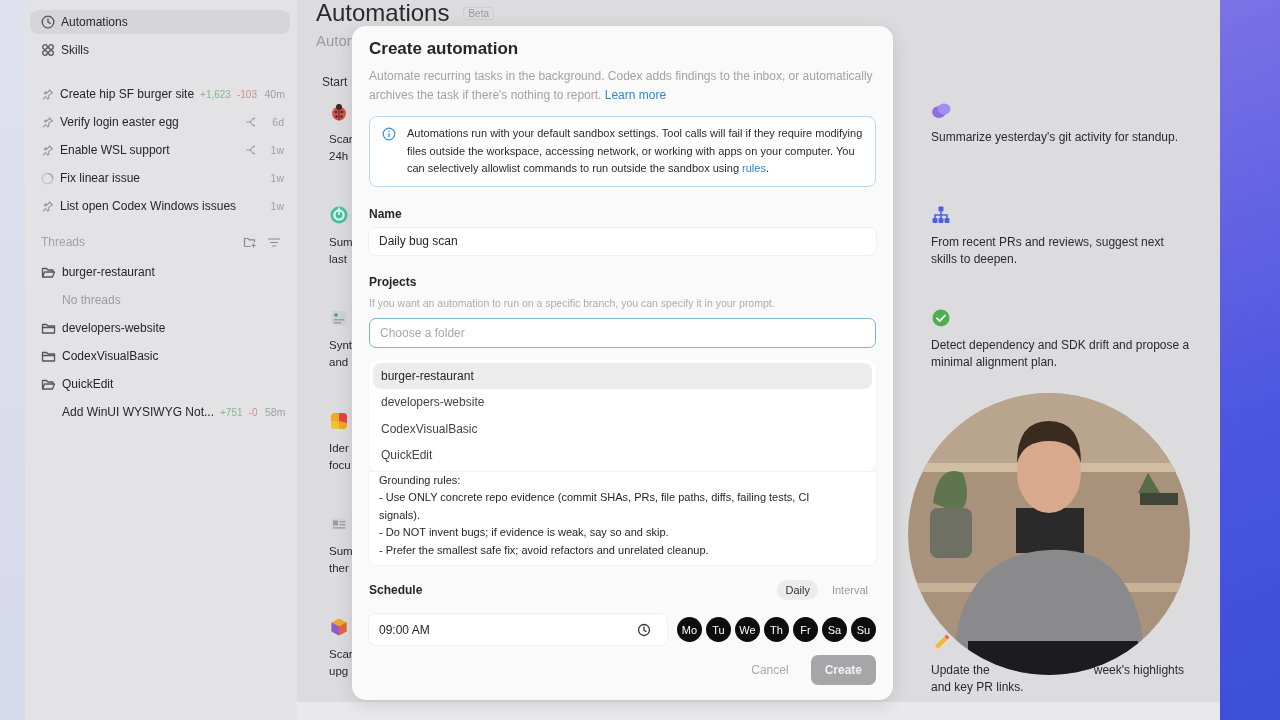 The image size is (1280, 720). What do you see at coordinates (635, 95) in the screenshot?
I see `learn-more-link: Learn more` at bounding box center [635, 95].